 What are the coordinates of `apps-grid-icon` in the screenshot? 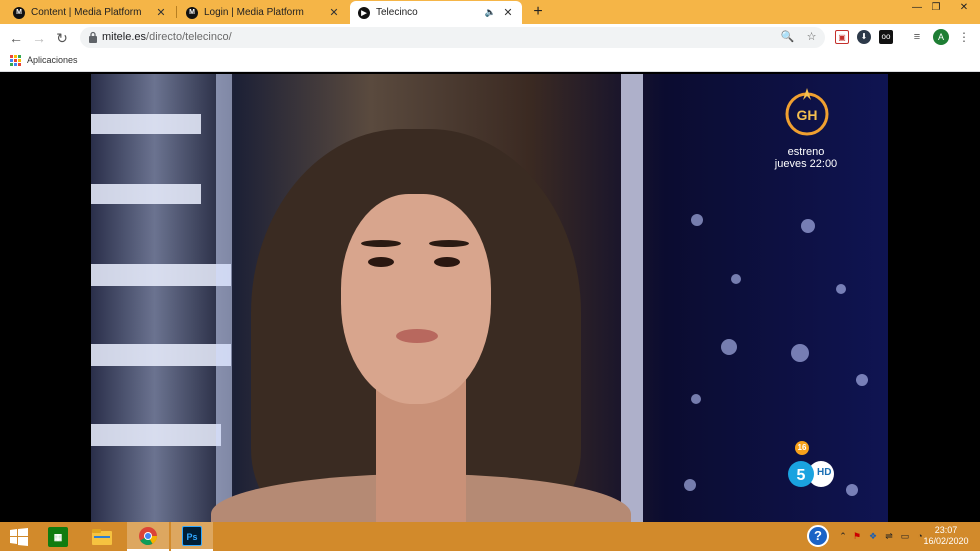 It's located at (15, 60).